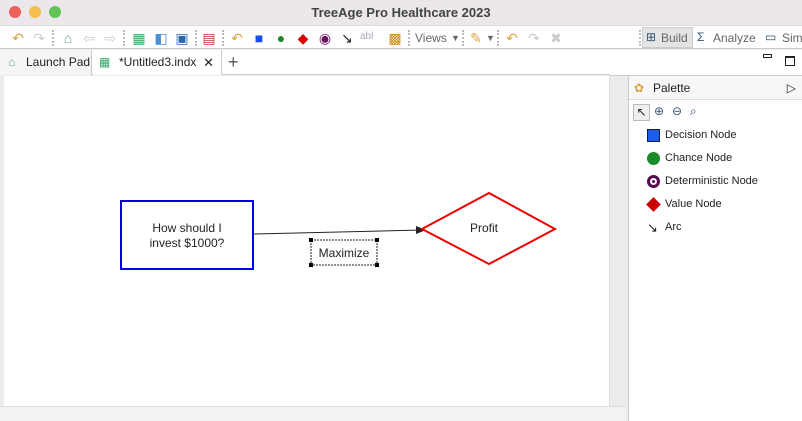 The height and width of the screenshot is (421, 802). I want to click on palette-item-label: Chance Node, so click(699, 158).